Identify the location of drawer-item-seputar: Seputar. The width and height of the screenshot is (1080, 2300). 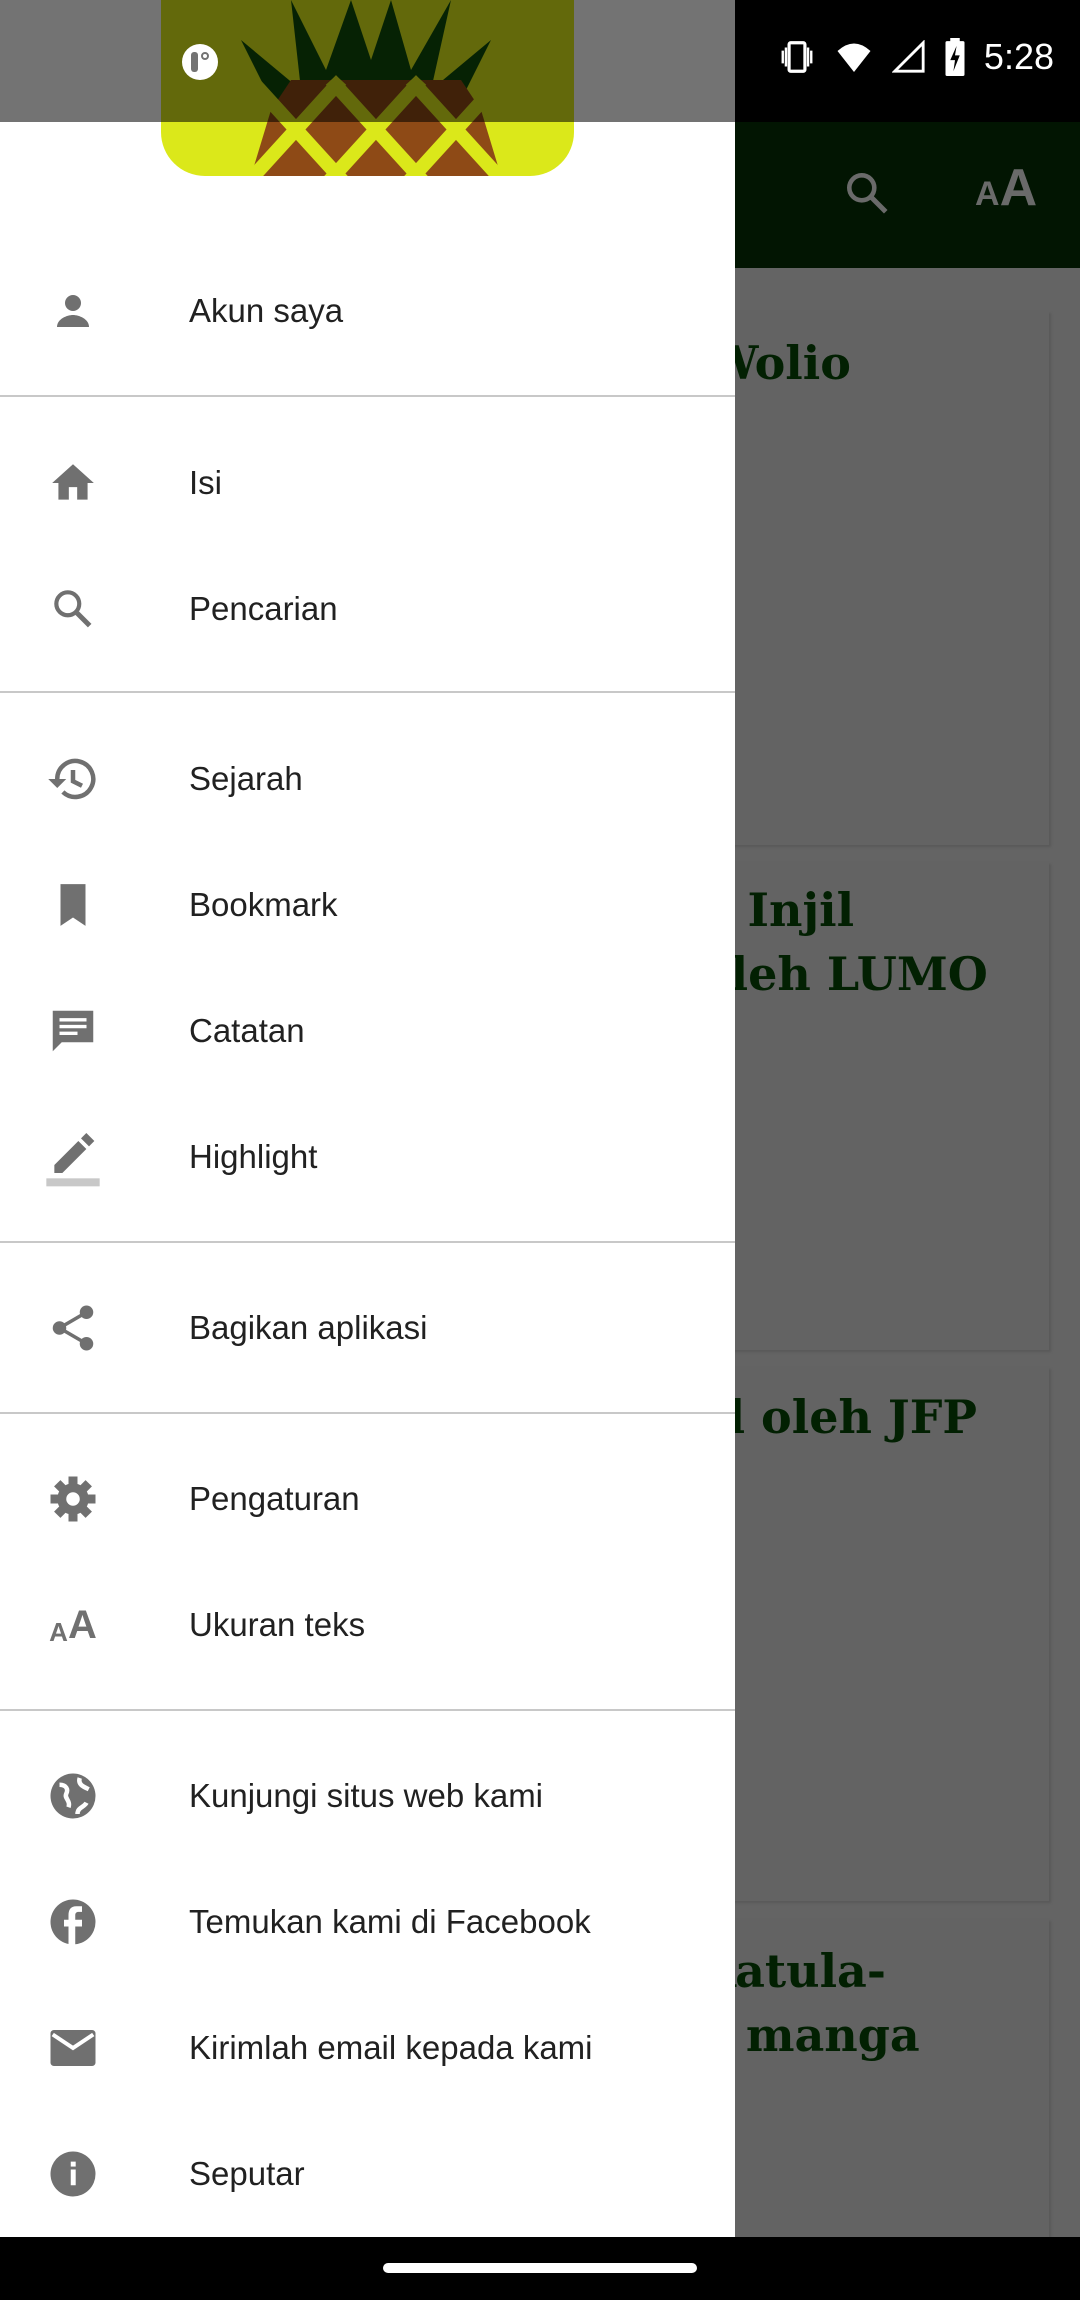
(367, 2174).